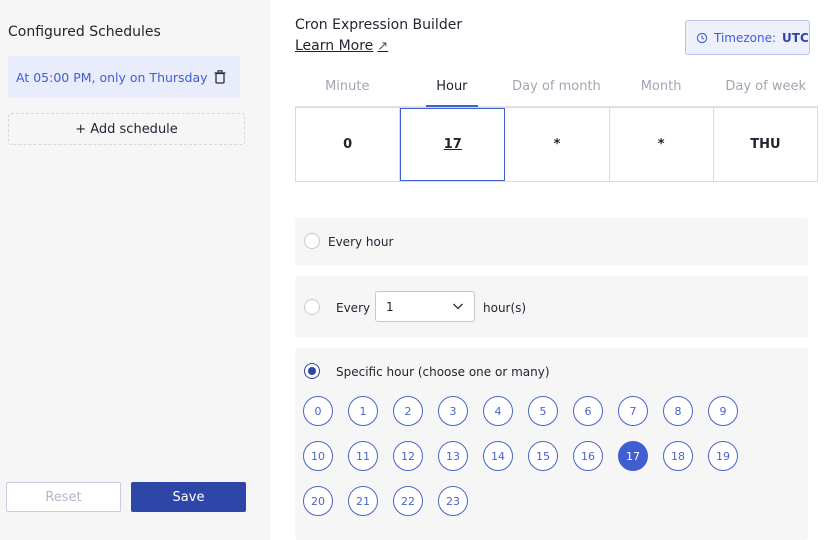 The image size is (834, 540). What do you see at coordinates (425, 306) in the screenshot?
I see `interval-select: 1` at bounding box center [425, 306].